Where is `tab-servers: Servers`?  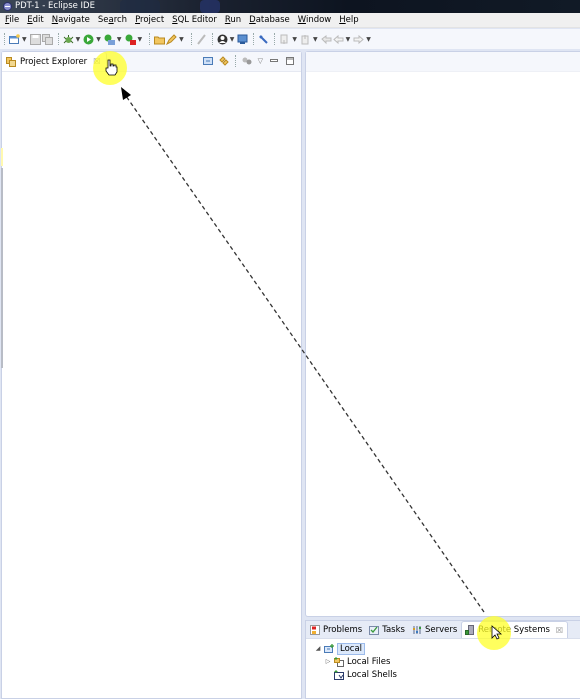 tab-servers: Servers is located at coordinates (435, 629).